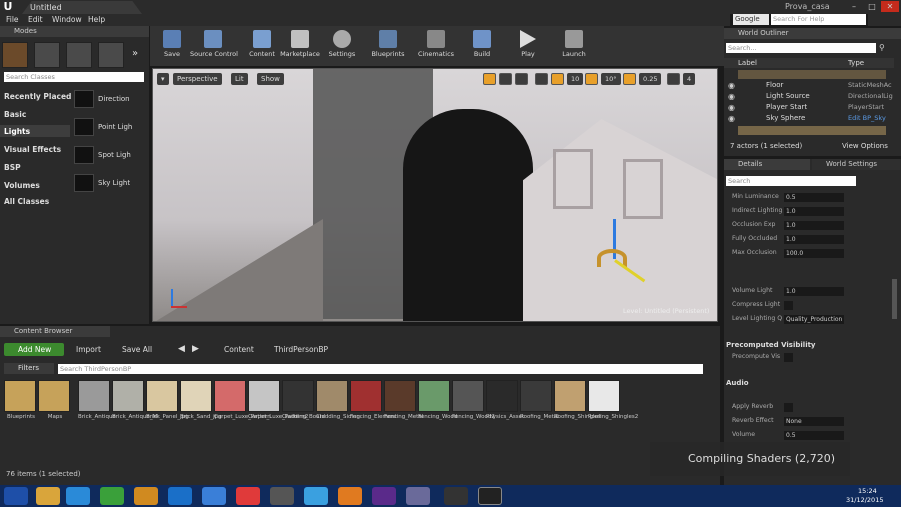 The height and width of the screenshot is (507, 901). What do you see at coordinates (809, 97) in the screenshot?
I see `outliner-row: ◉ Light Source DirectionalLig` at bounding box center [809, 97].